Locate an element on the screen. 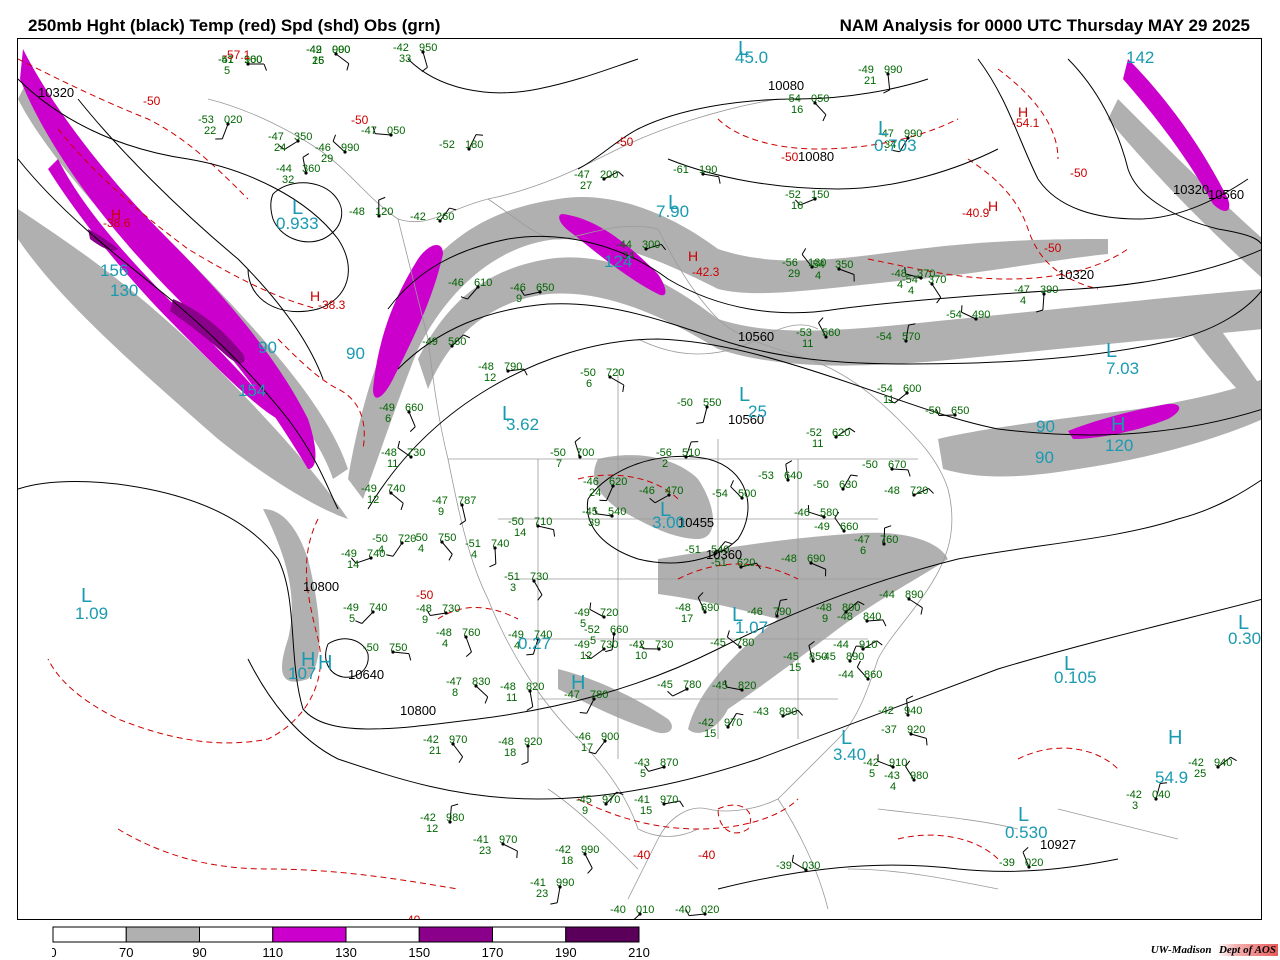 The width and height of the screenshot is (1280, 960). obs-height: 750 is located at coordinates (398, 648).